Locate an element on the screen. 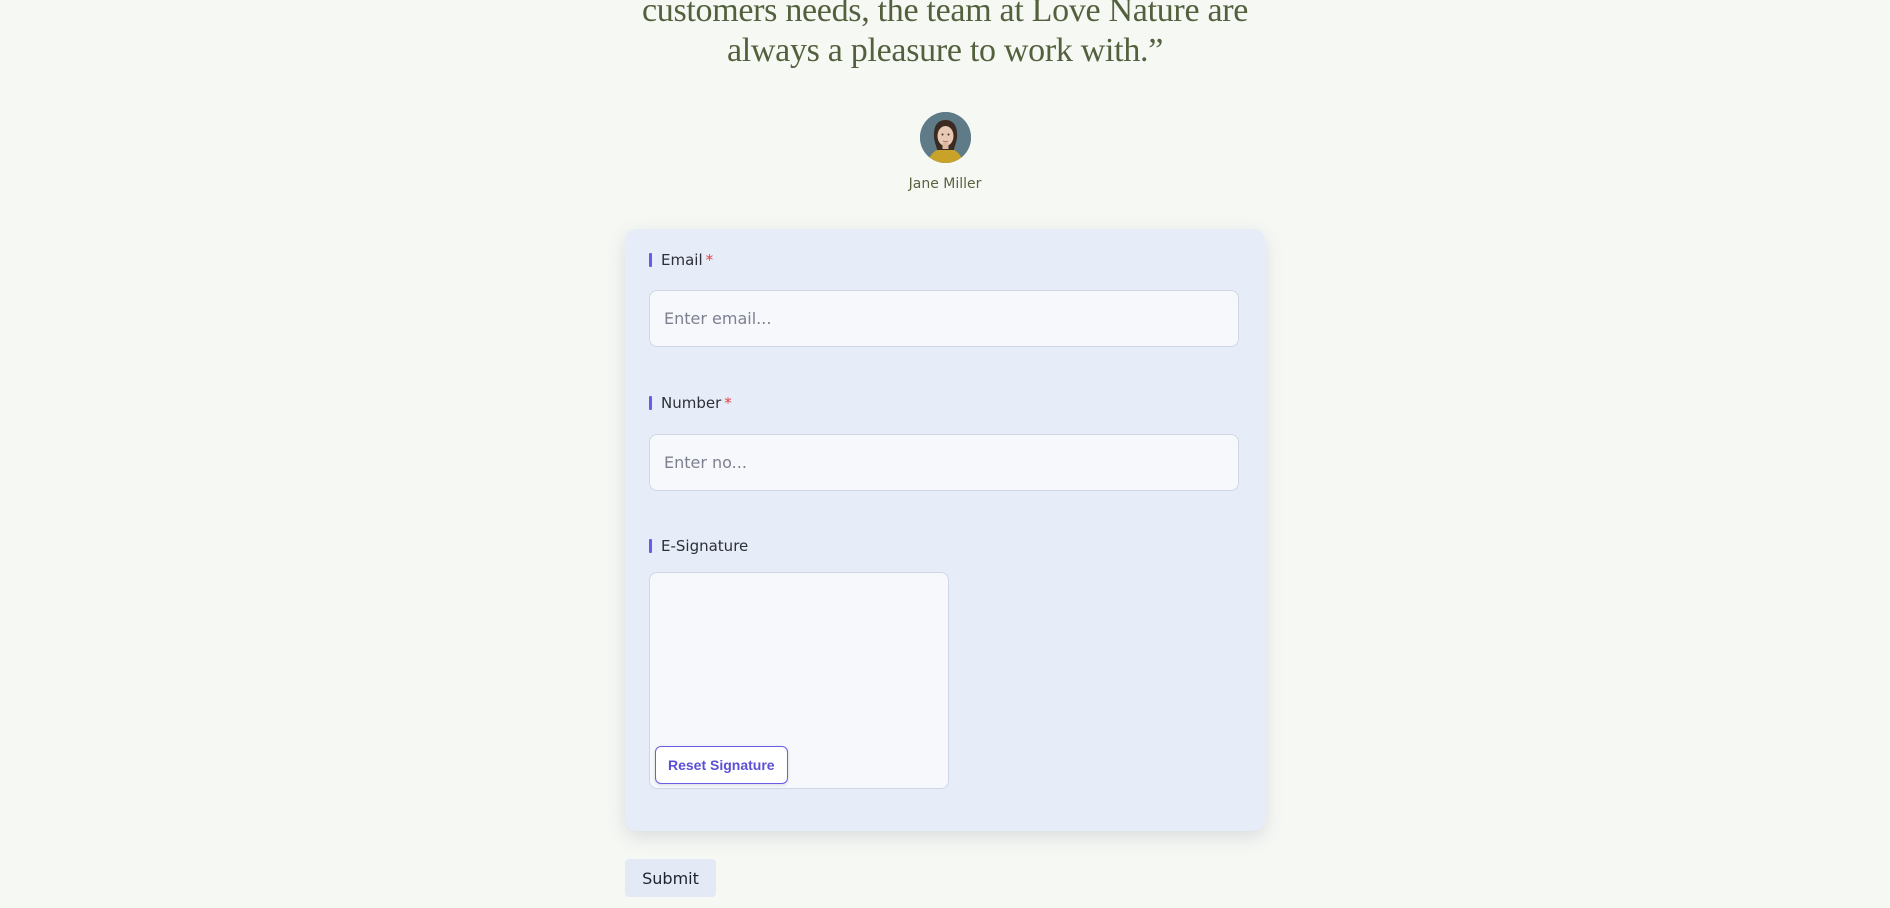  signature-label: E-Signature is located at coordinates (698, 546).